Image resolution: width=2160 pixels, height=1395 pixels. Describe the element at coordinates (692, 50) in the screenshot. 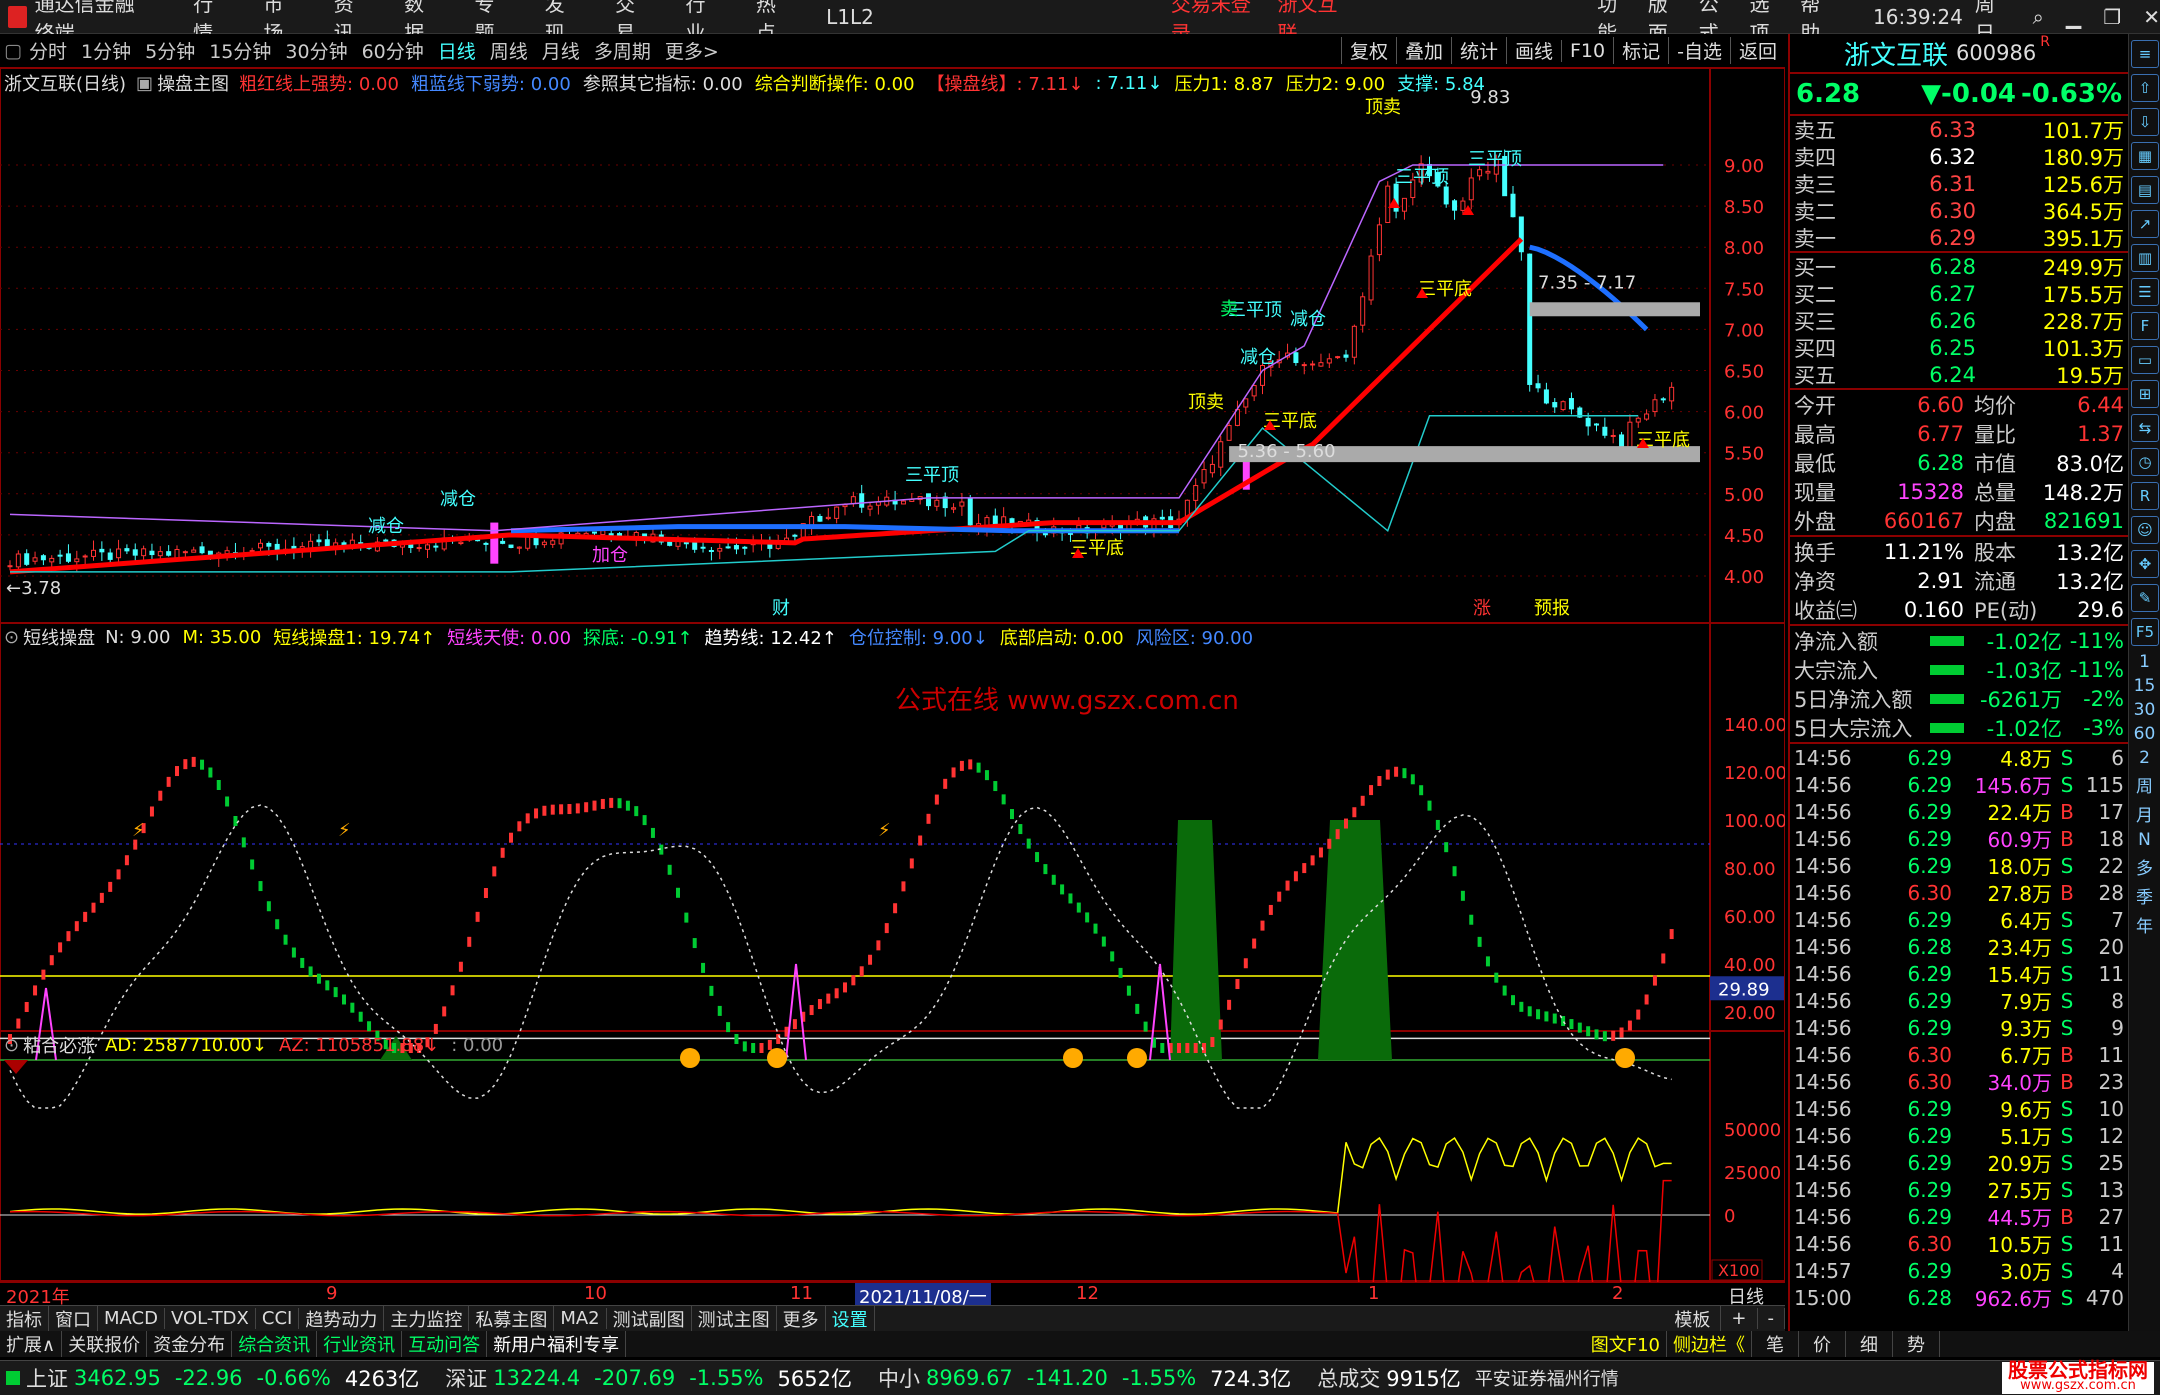

I see `period-tab: 更多>` at that location.